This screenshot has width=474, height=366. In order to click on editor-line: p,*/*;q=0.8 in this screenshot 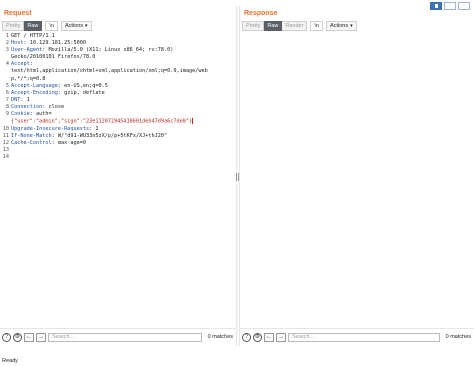, I will do `click(118, 79)`.